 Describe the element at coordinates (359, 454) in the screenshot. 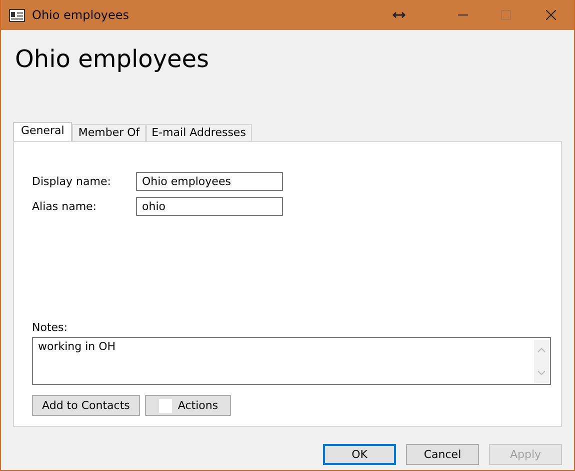

I see `button: OK` at that location.